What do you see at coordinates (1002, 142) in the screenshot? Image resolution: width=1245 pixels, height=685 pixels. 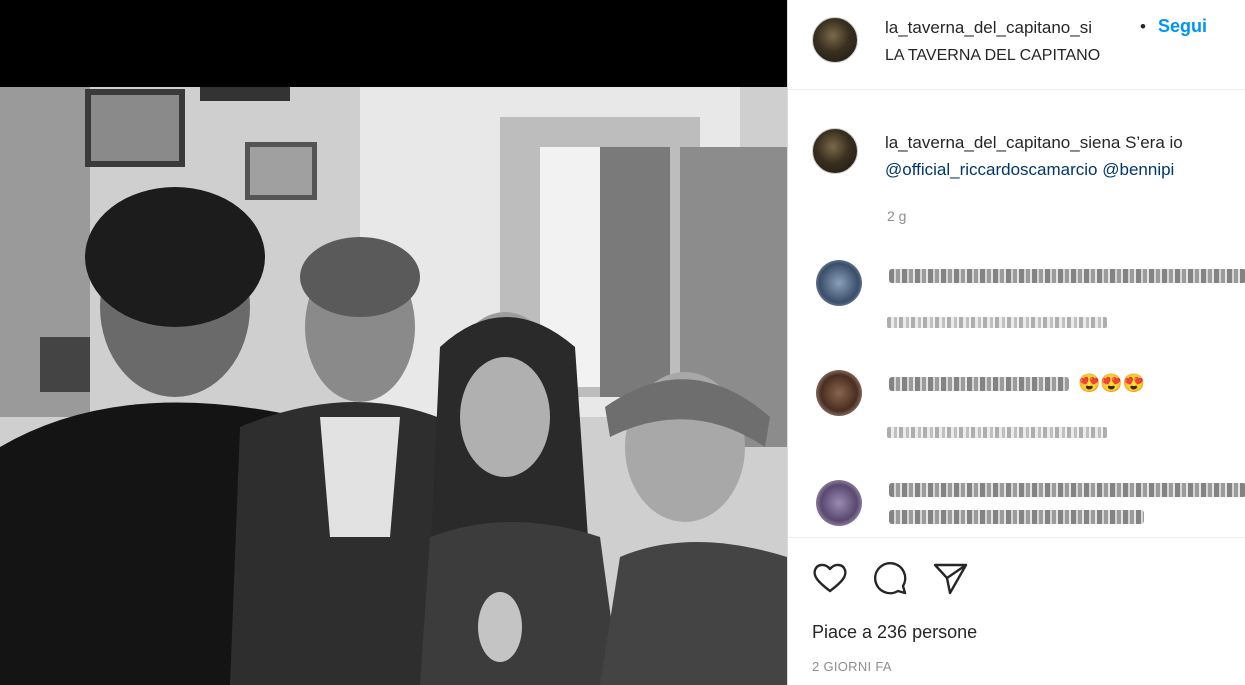 I see `caption-username: la_taverna_del_capitano_siena` at bounding box center [1002, 142].